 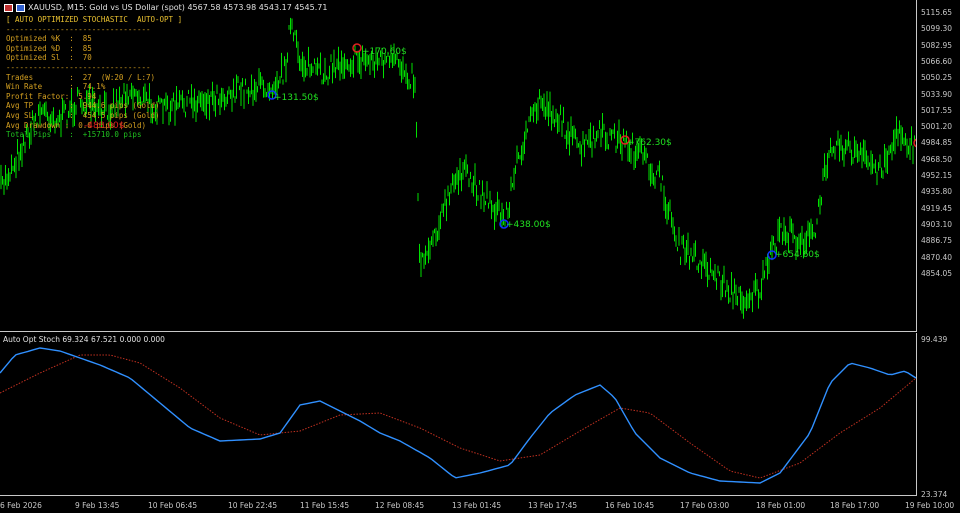 What do you see at coordinates (325, 505) in the screenshot?
I see `time-tick: 11 Feb 15:45` at bounding box center [325, 505].